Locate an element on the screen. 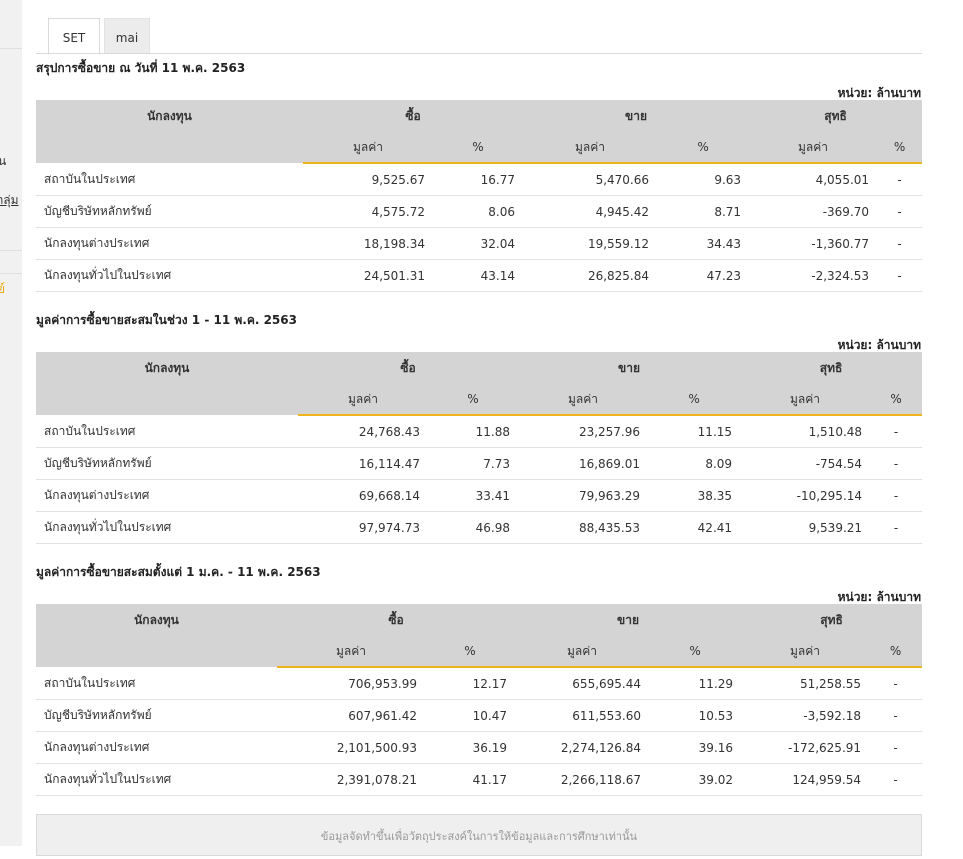 Image resolution: width=963 pixels, height=859 pixels. section-title-daily: สรุปการซื้อขาย ณ วันที่ 11 พ.ค. 2563 is located at coordinates (141, 68).